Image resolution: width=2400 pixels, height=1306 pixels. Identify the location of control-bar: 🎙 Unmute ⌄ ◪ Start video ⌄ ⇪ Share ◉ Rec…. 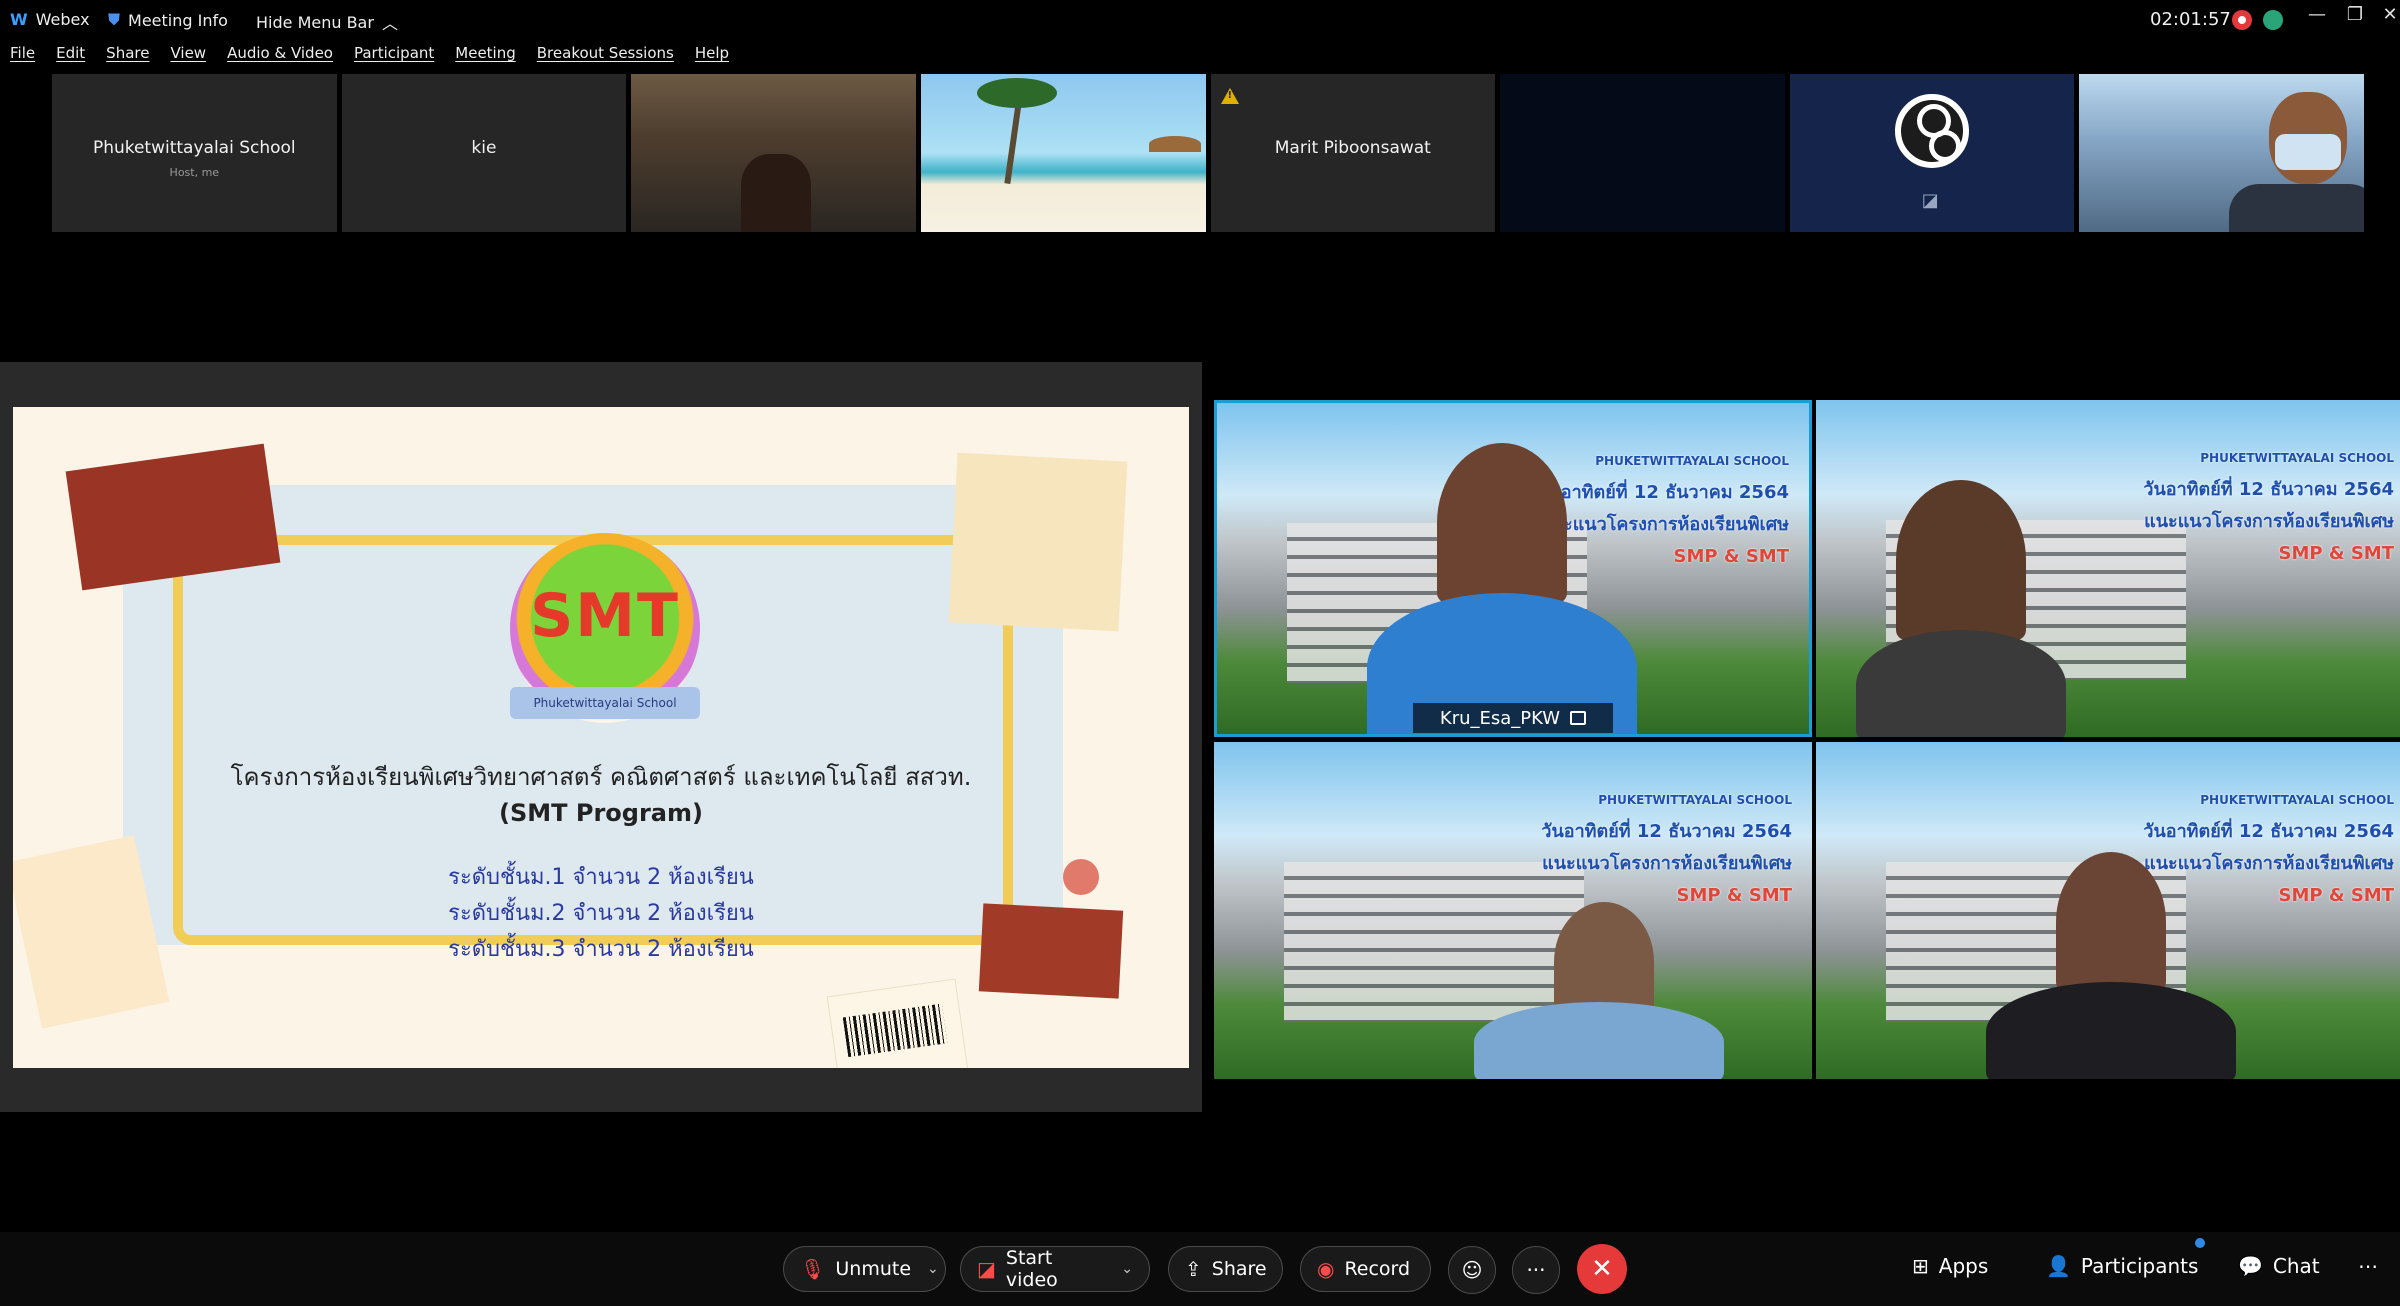
(1200, 1269).